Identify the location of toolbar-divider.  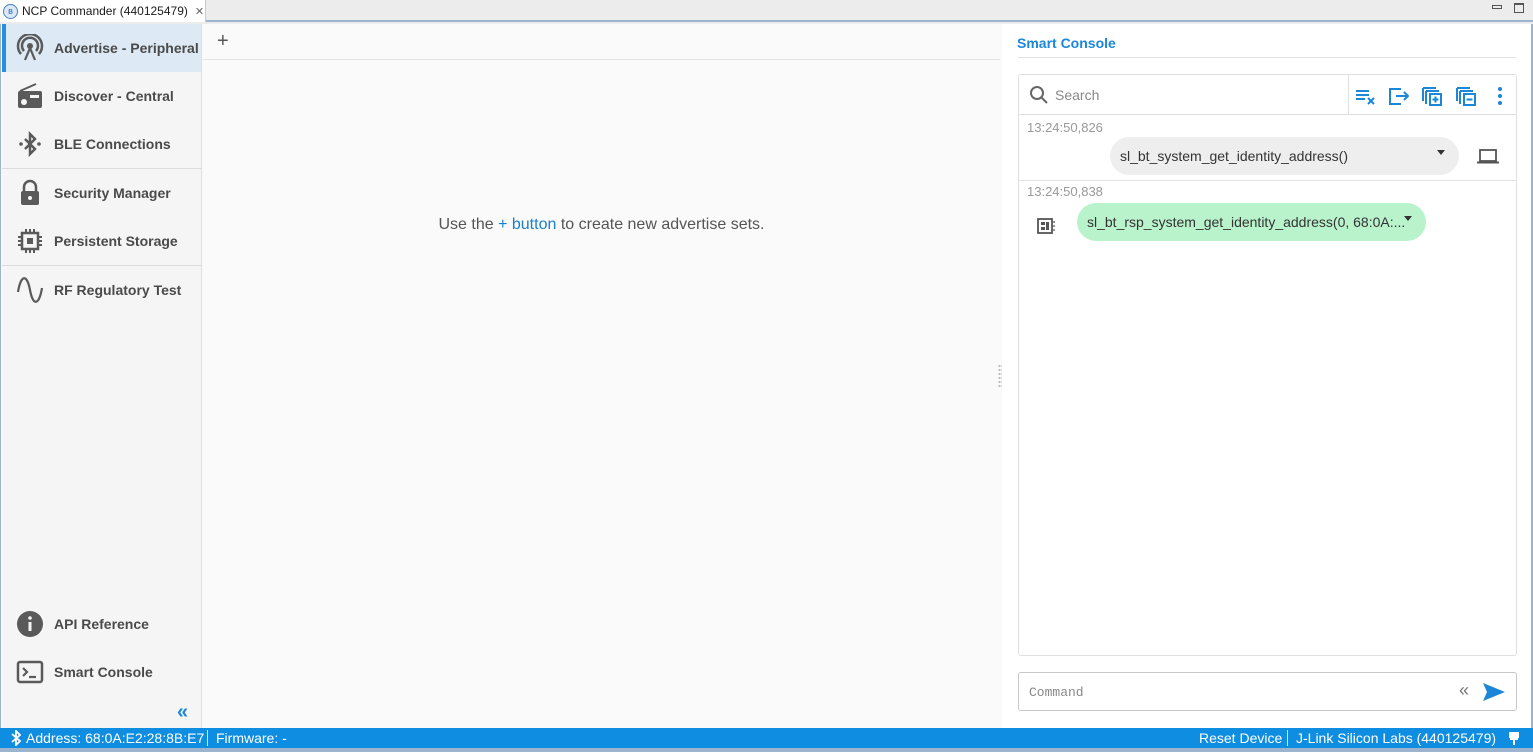
(1348, 95).